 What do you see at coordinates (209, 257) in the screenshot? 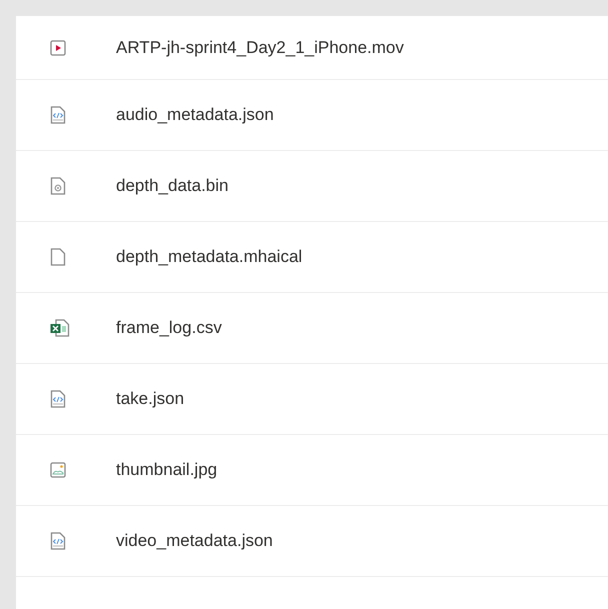
I see `file-name: depth_metadata.mhaical` at bounding box center [209, 257].